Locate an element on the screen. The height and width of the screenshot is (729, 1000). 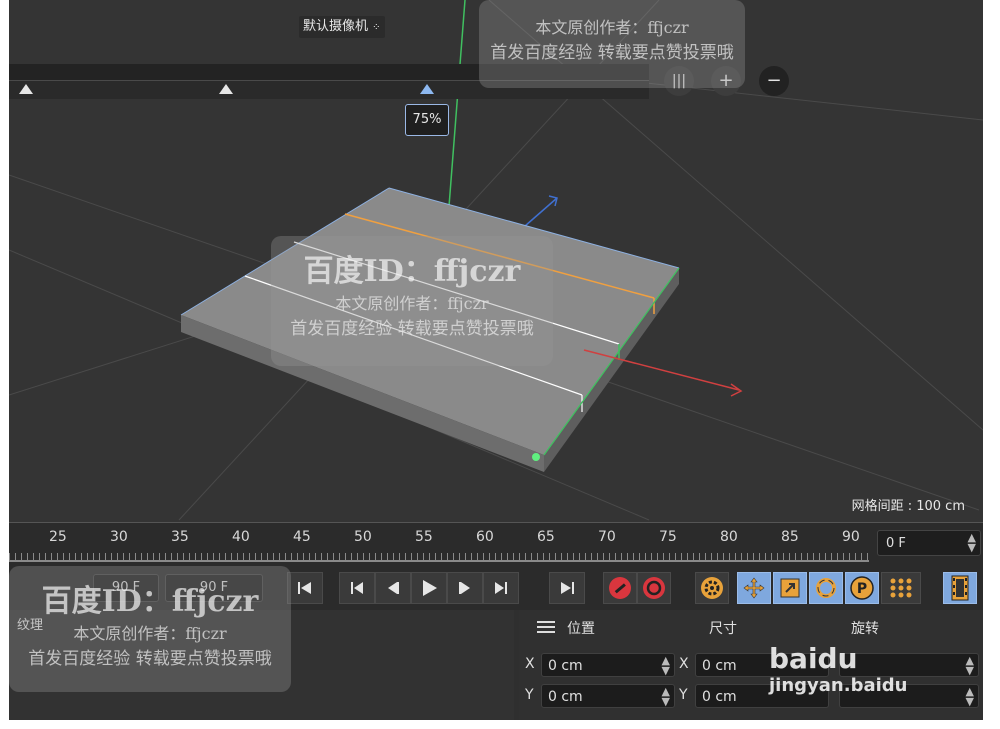
header-size: 尺寸 is located at coordinates (723, 629).